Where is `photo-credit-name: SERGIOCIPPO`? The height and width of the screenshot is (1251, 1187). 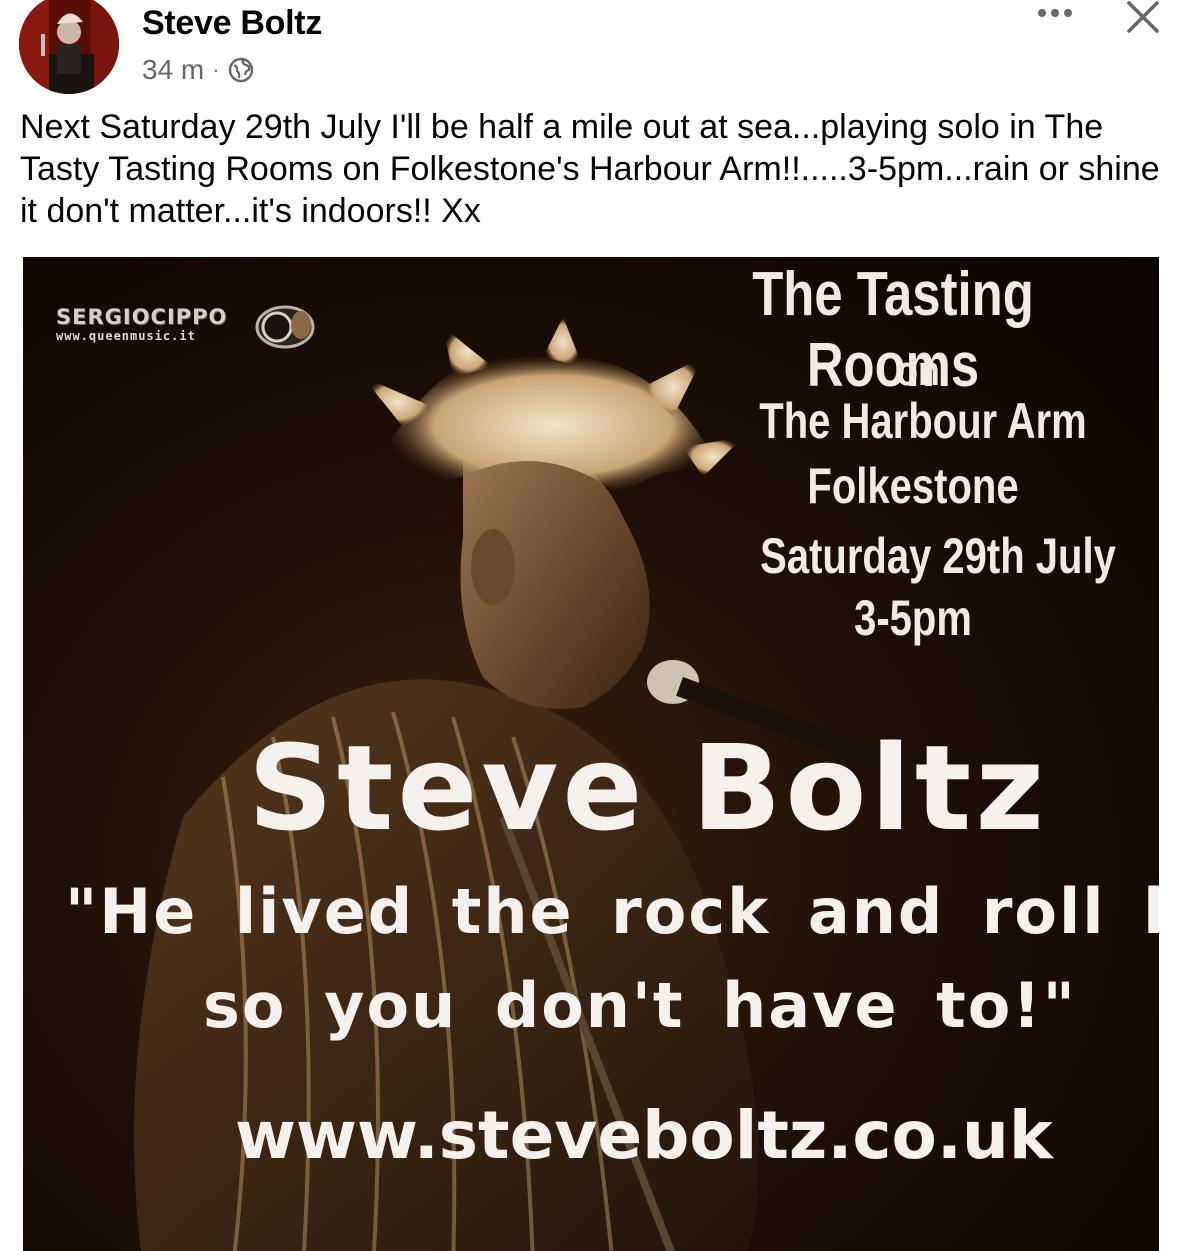
photo-credit-name: SERGIOCIPPO is located at coordinates (142, 317).